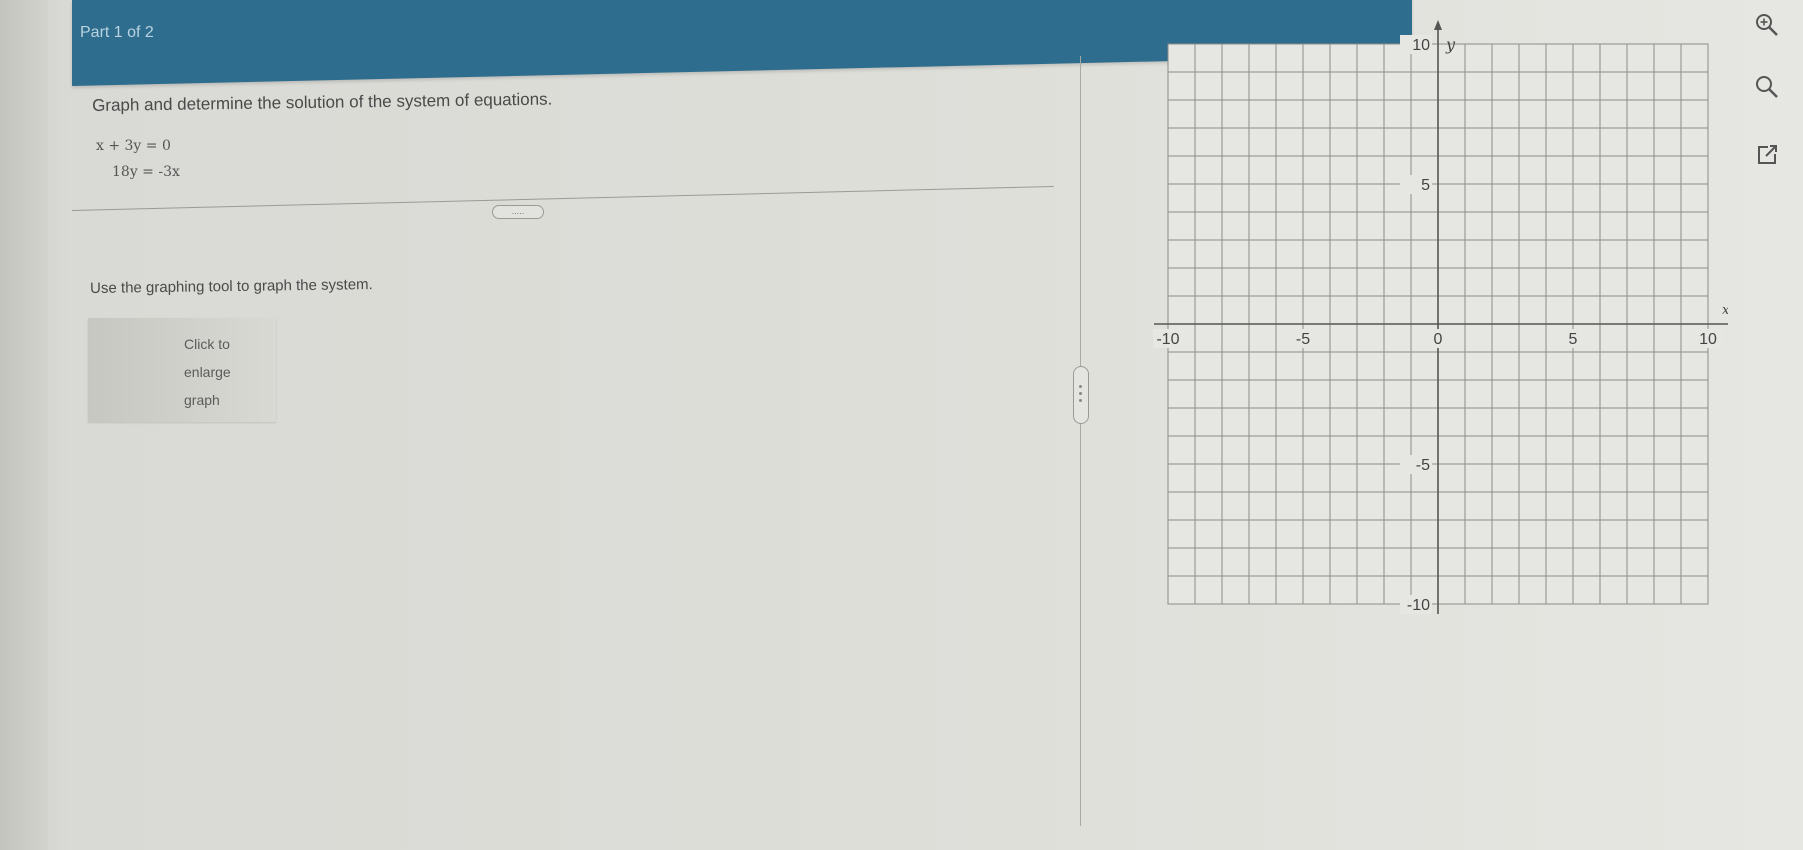  Describe the element at coordinates (1303, 339) in the screenshot. I see `x-tick-label: -5` at that location.